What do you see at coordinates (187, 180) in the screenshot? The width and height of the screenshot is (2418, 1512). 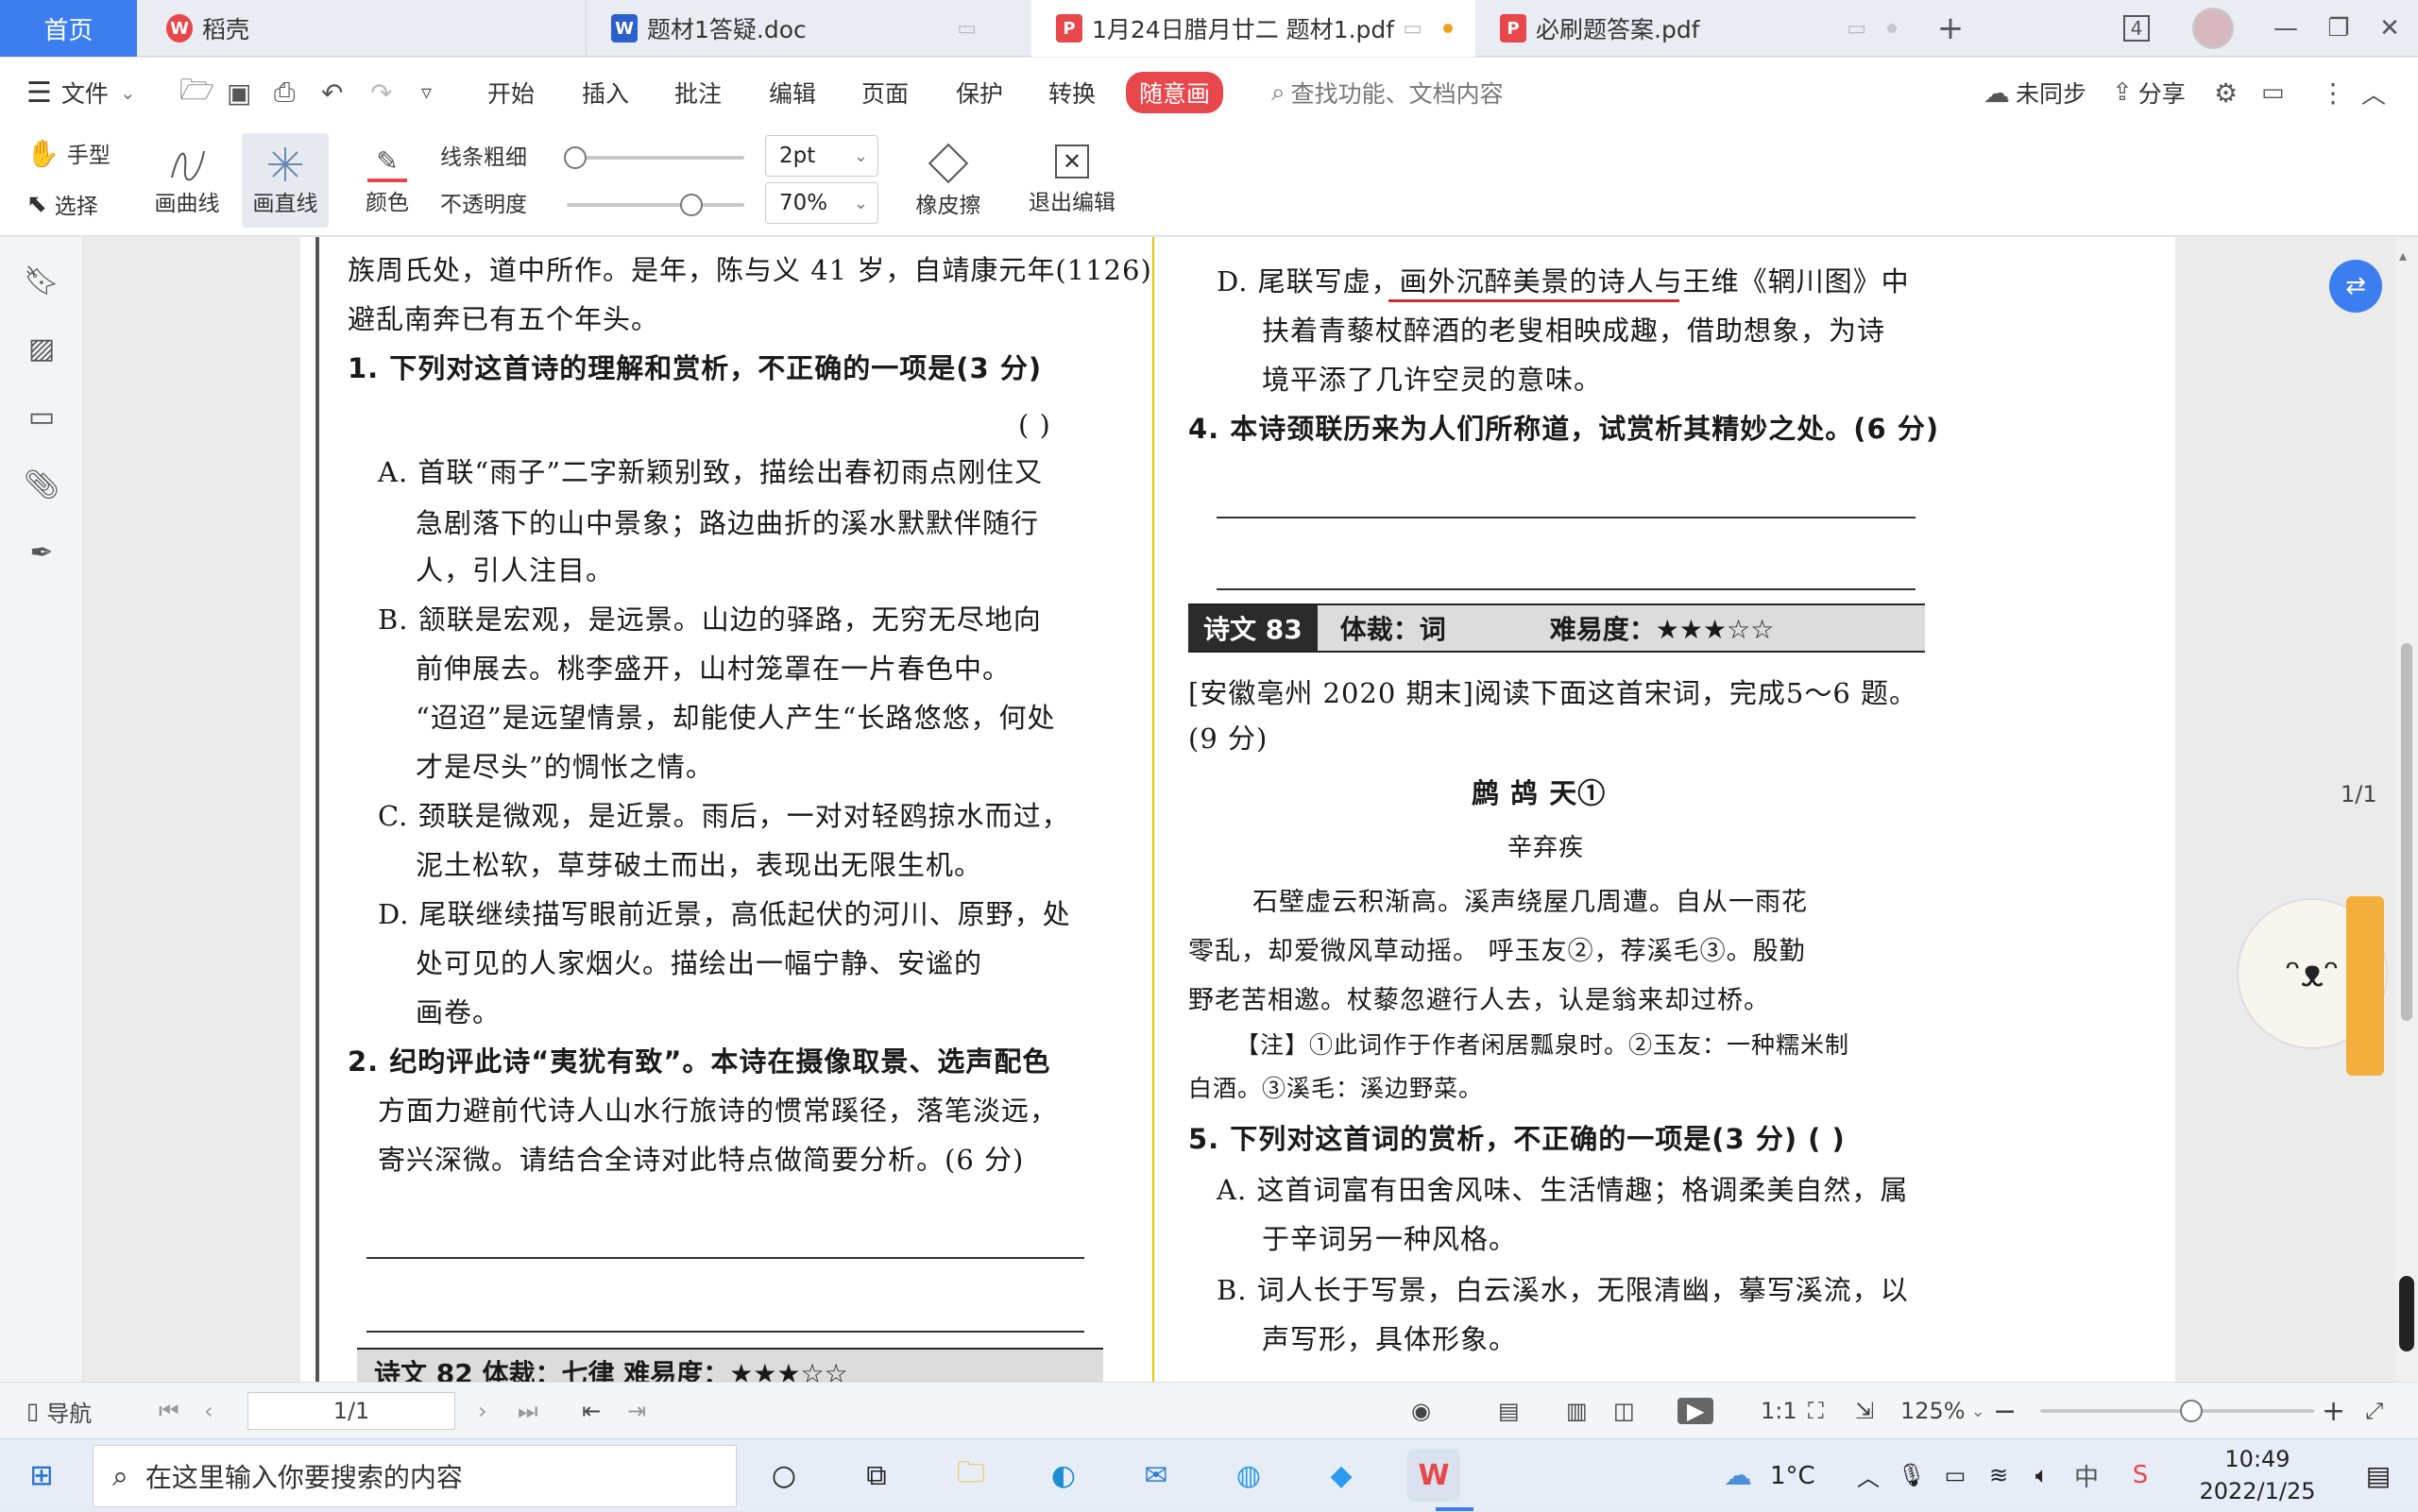 I see `curve-tool: 画曲线` at bounding box center [187, 180].